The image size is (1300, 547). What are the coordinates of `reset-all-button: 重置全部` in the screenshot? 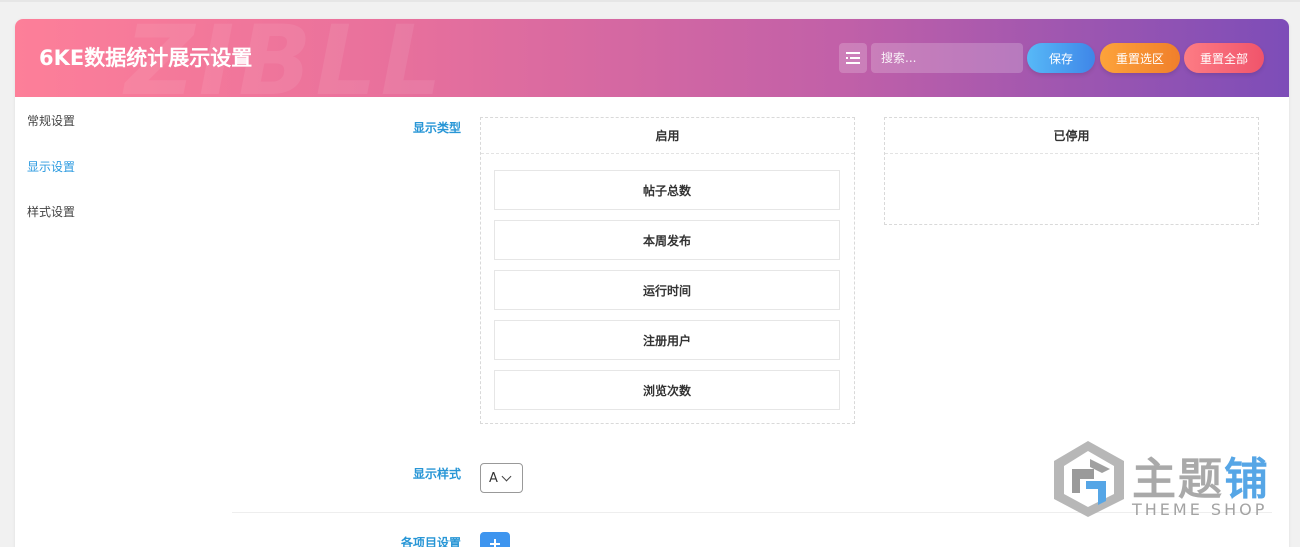 It's located at (1224, 58).